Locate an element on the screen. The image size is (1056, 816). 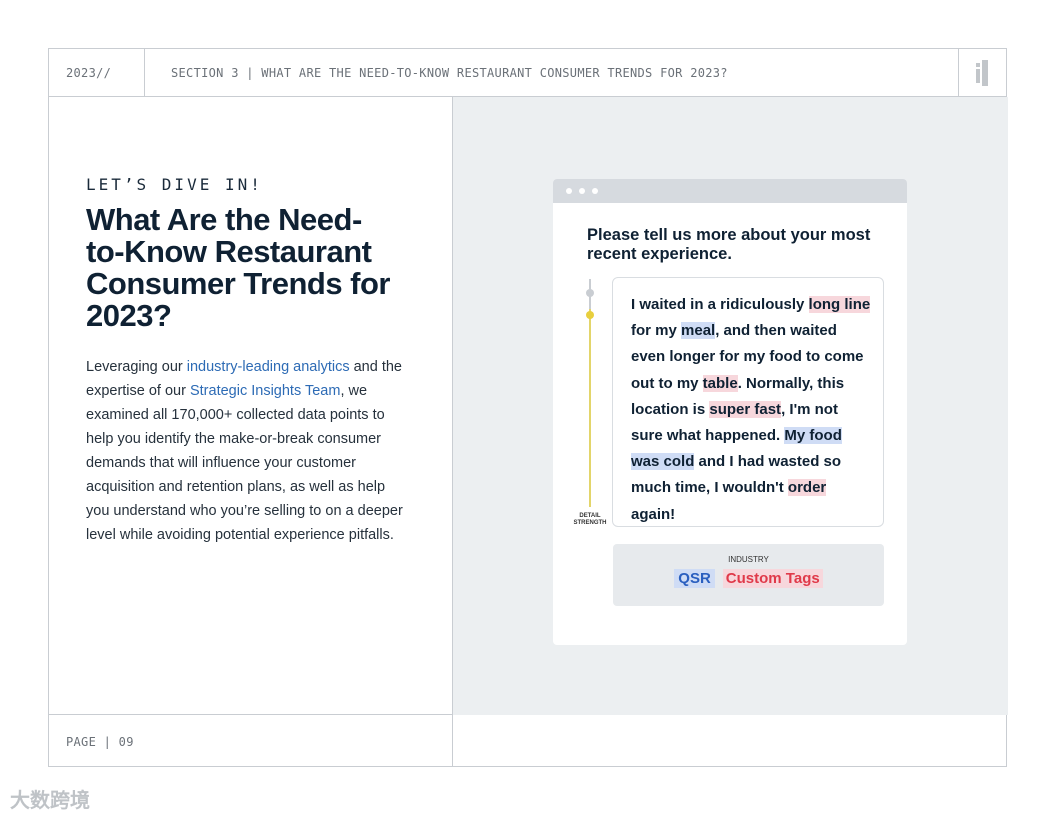
highlighted-phrase: long line is located at coordinates (839, 304).